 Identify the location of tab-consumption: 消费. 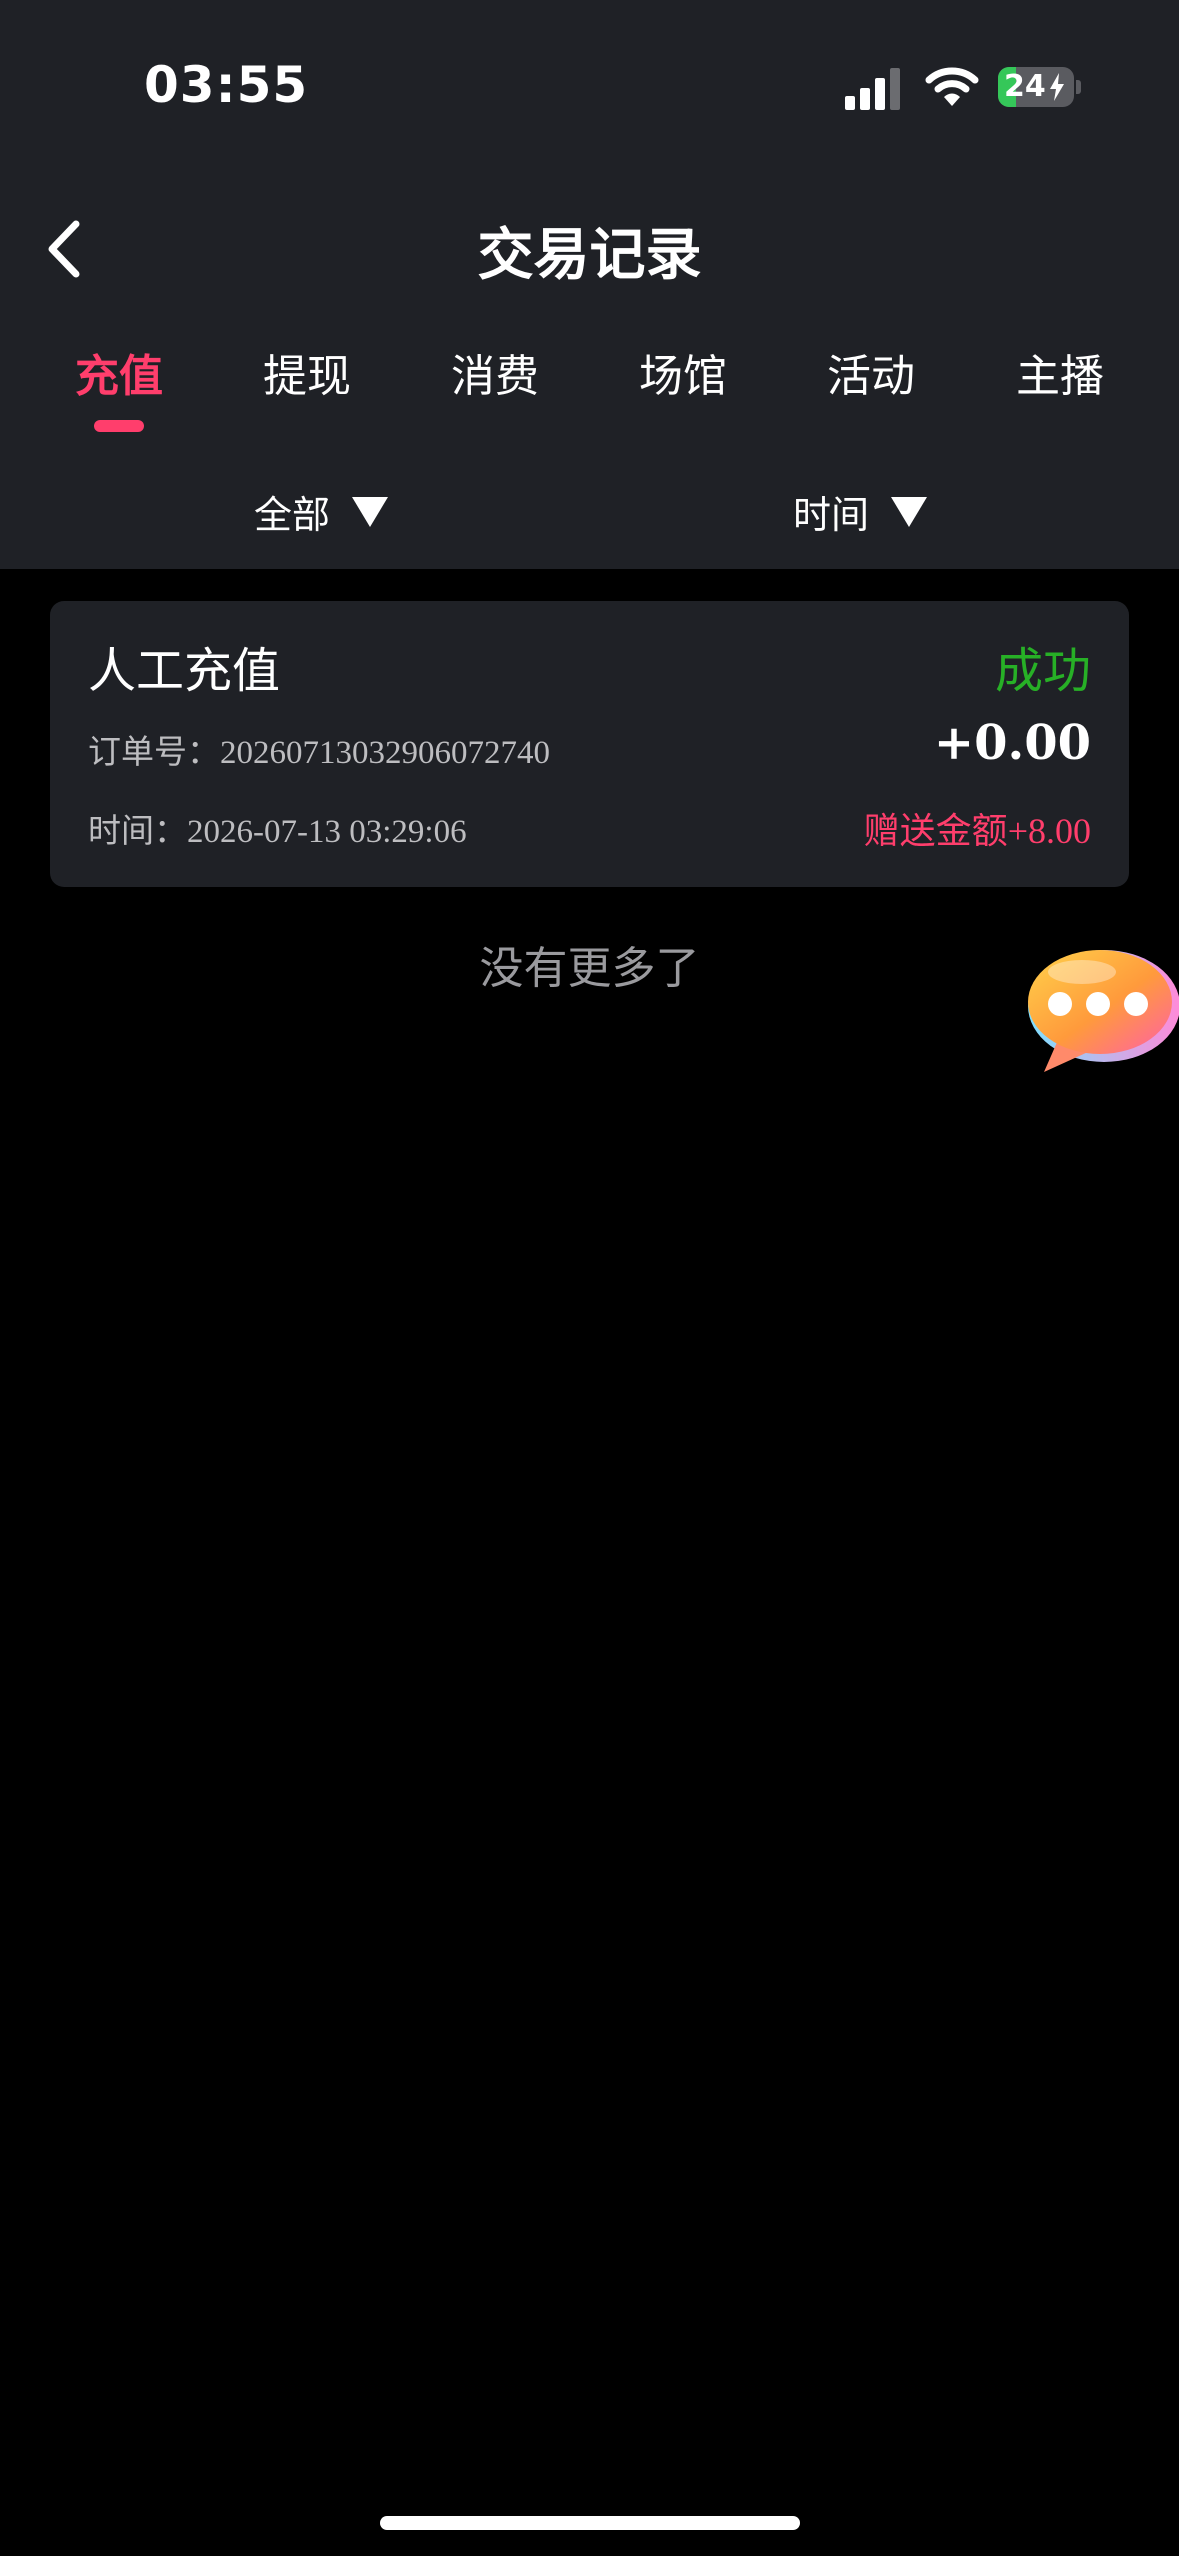
(495, 372).